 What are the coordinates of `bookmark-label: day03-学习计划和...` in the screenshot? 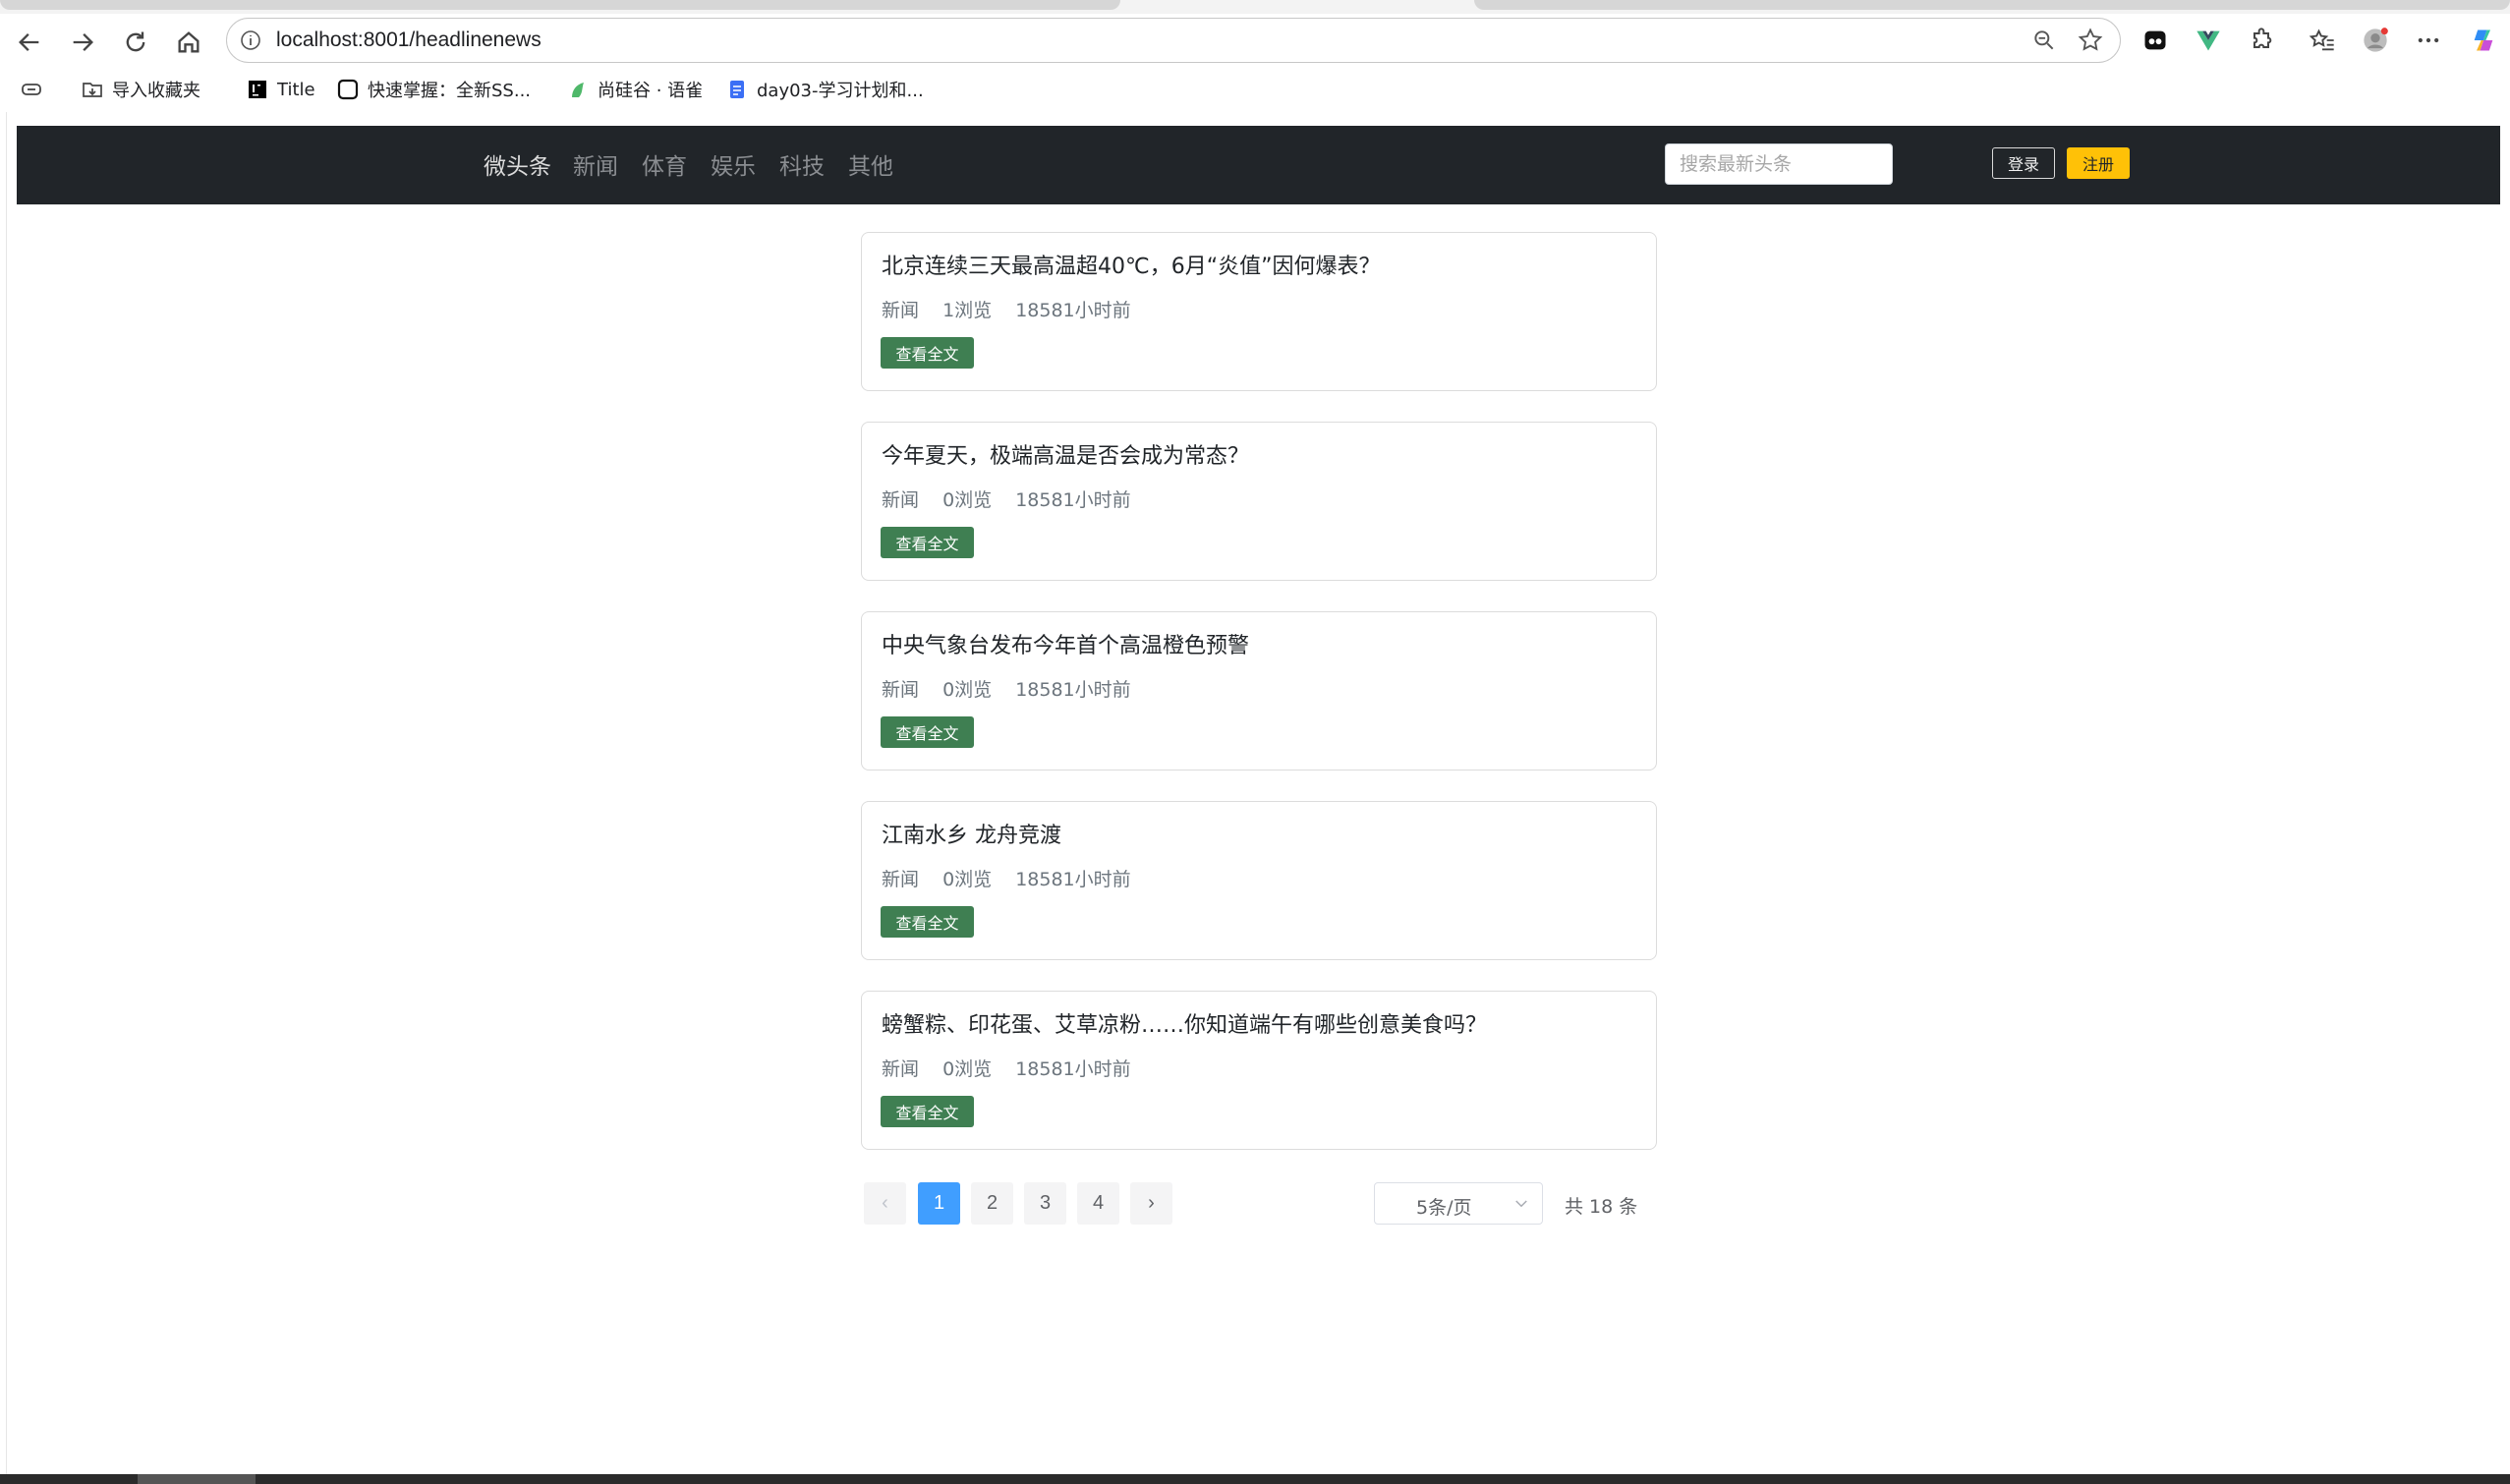 It's located at (840, 91).